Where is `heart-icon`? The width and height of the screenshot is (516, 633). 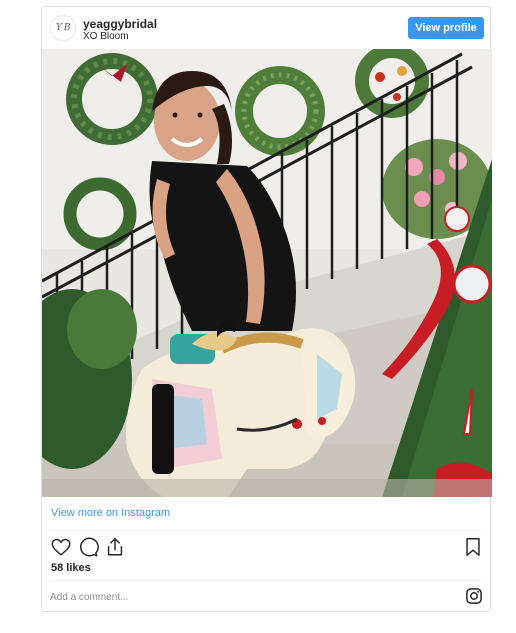 heart-icon is located at coordinates (61, 547).